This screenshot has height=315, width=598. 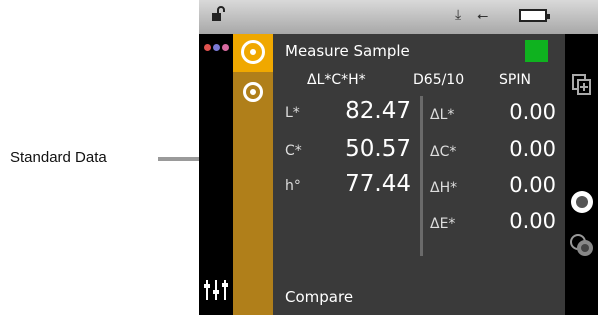 I want to click on delta-label: ΔE*, so click(x=443, y=224).